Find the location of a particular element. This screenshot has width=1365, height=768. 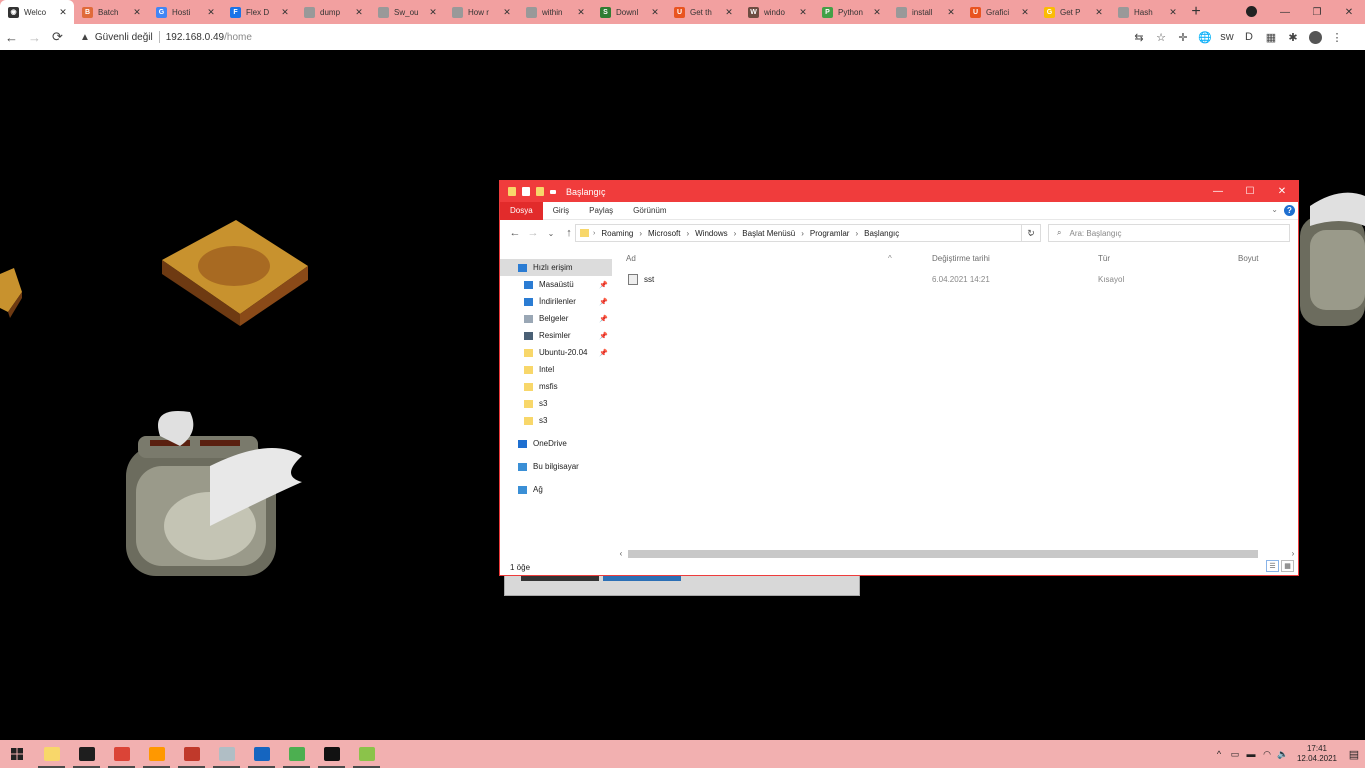

refresh-icon: ↻ is located at coordinates (1031, 233).